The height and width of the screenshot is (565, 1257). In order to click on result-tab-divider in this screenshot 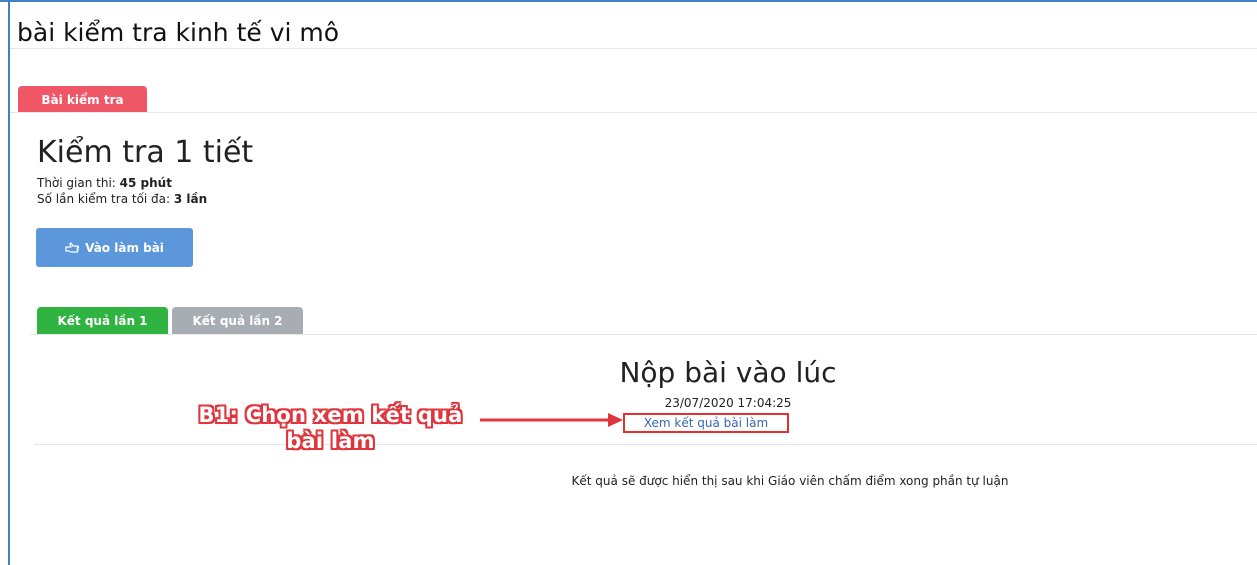, I will do `click(643, 334)`.